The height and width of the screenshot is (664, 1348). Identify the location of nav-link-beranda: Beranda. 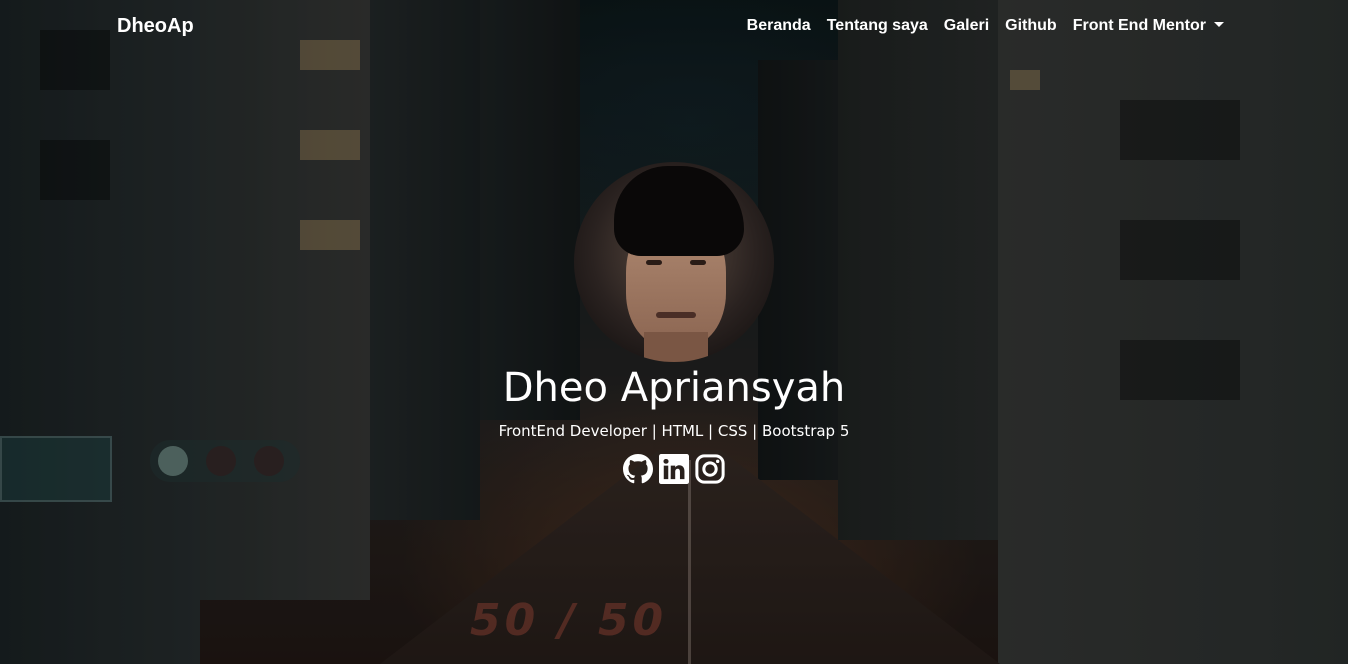
(779, 26).